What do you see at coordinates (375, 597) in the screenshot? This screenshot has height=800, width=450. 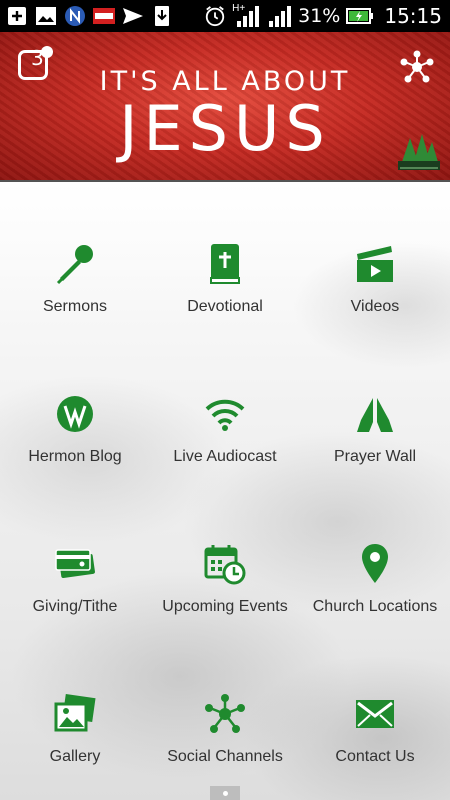 I see `menu-item-church-locations: Church Locations` at bounding box center [375, 597].